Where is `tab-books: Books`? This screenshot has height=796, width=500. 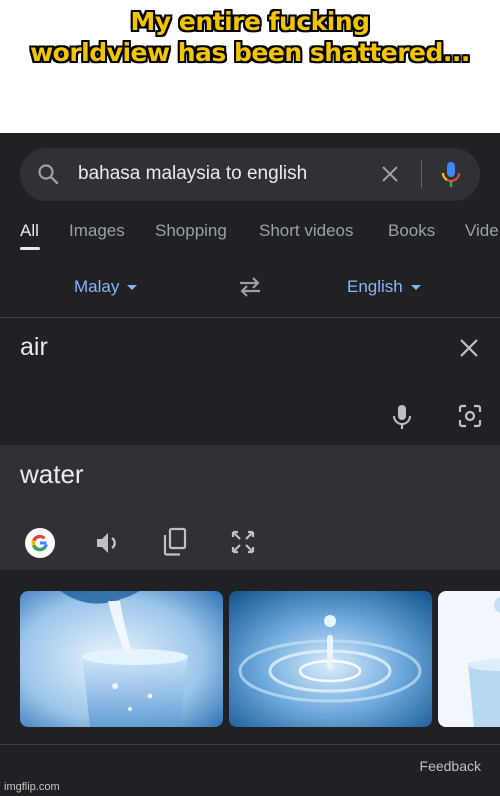
tab-books: Books is located at coordinates (411, 231).